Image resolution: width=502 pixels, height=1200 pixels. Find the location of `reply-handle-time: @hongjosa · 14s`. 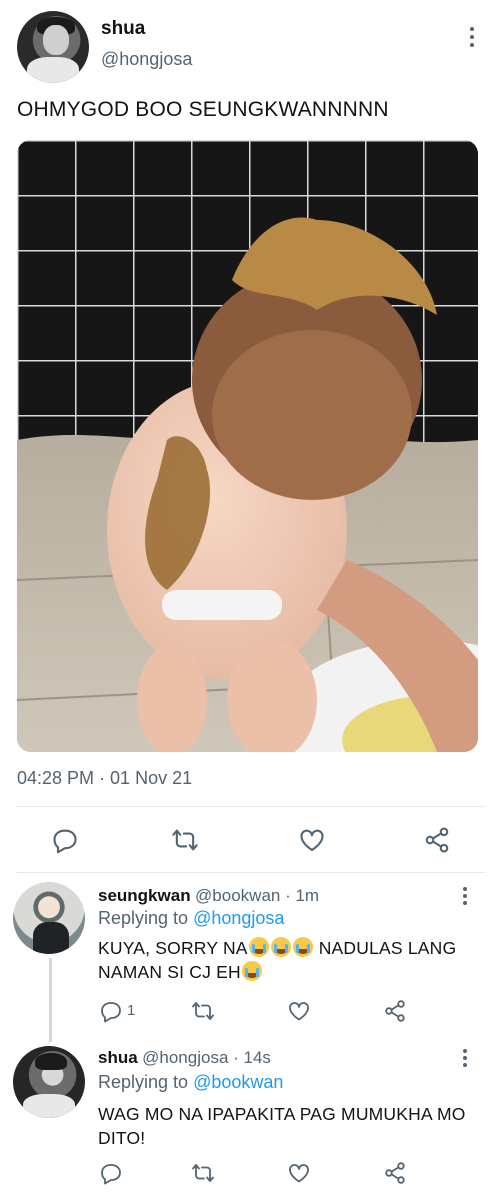

reply-handle-time: @hongjosa · 14s is located at coordinates (206, 1057).